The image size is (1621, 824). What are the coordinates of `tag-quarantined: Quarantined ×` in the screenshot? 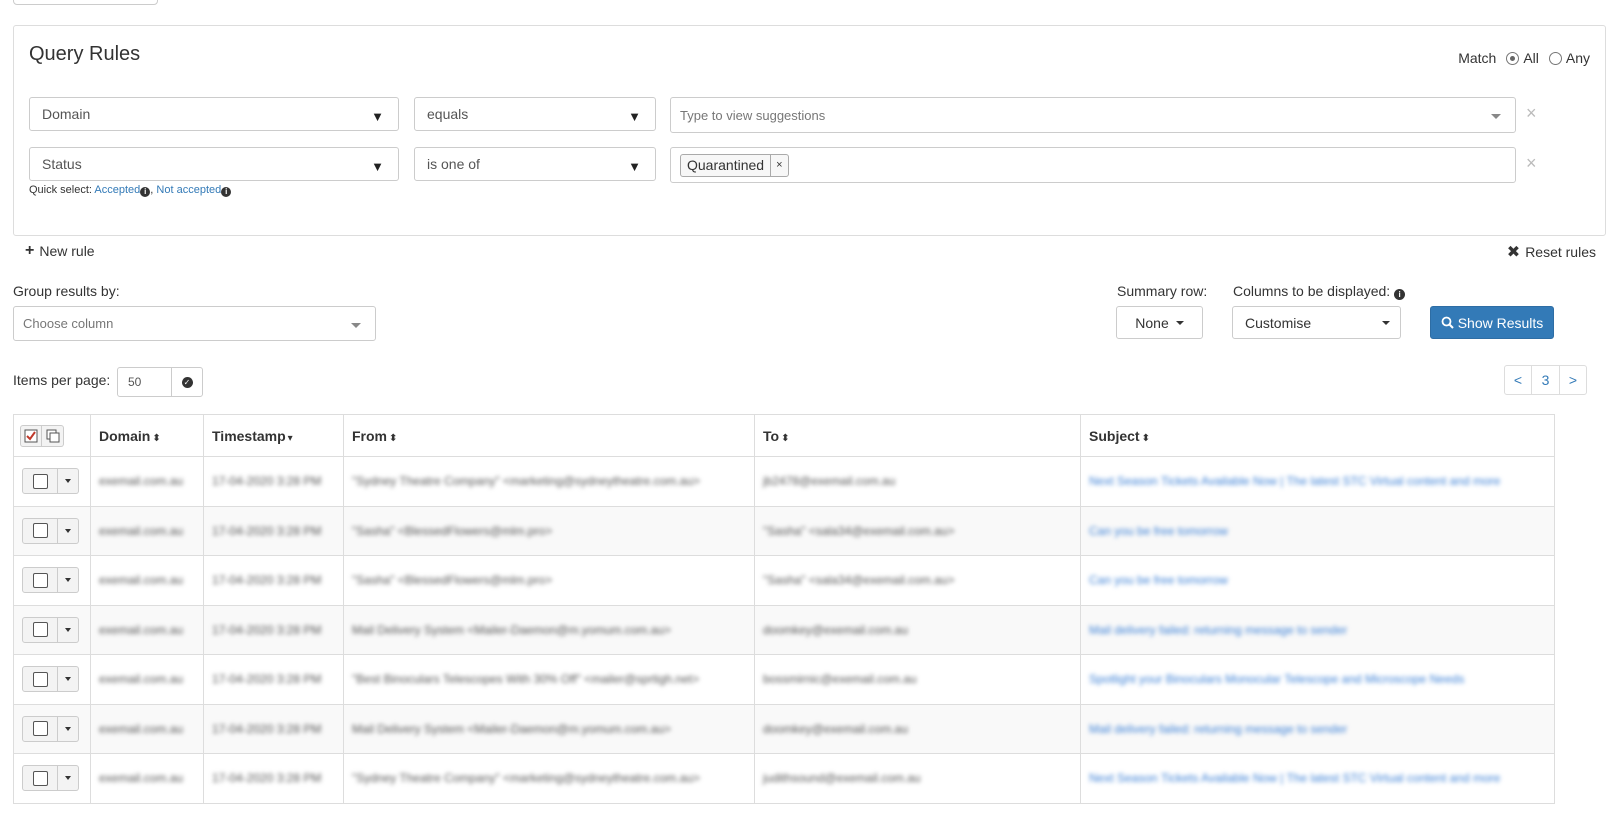 It's located at (734, 165).